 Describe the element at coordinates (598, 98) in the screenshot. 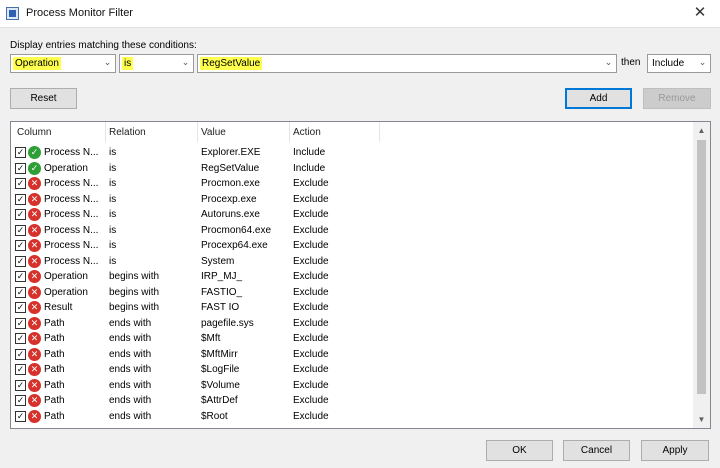

I see `add-button: Add` at that location.